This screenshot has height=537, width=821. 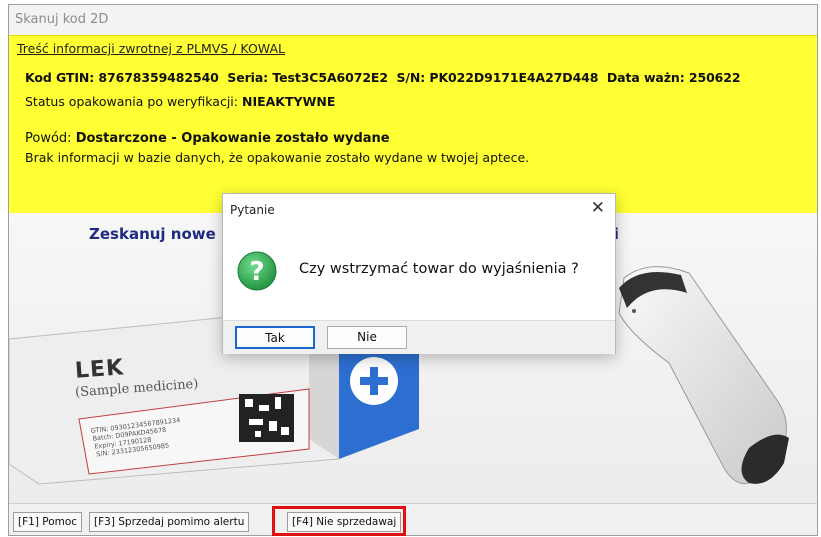 What do you see at coordinates (419, 337) in the screenshot?
I see `dialog-button-bar: Tak Nie` at bounding box center [419, 337].